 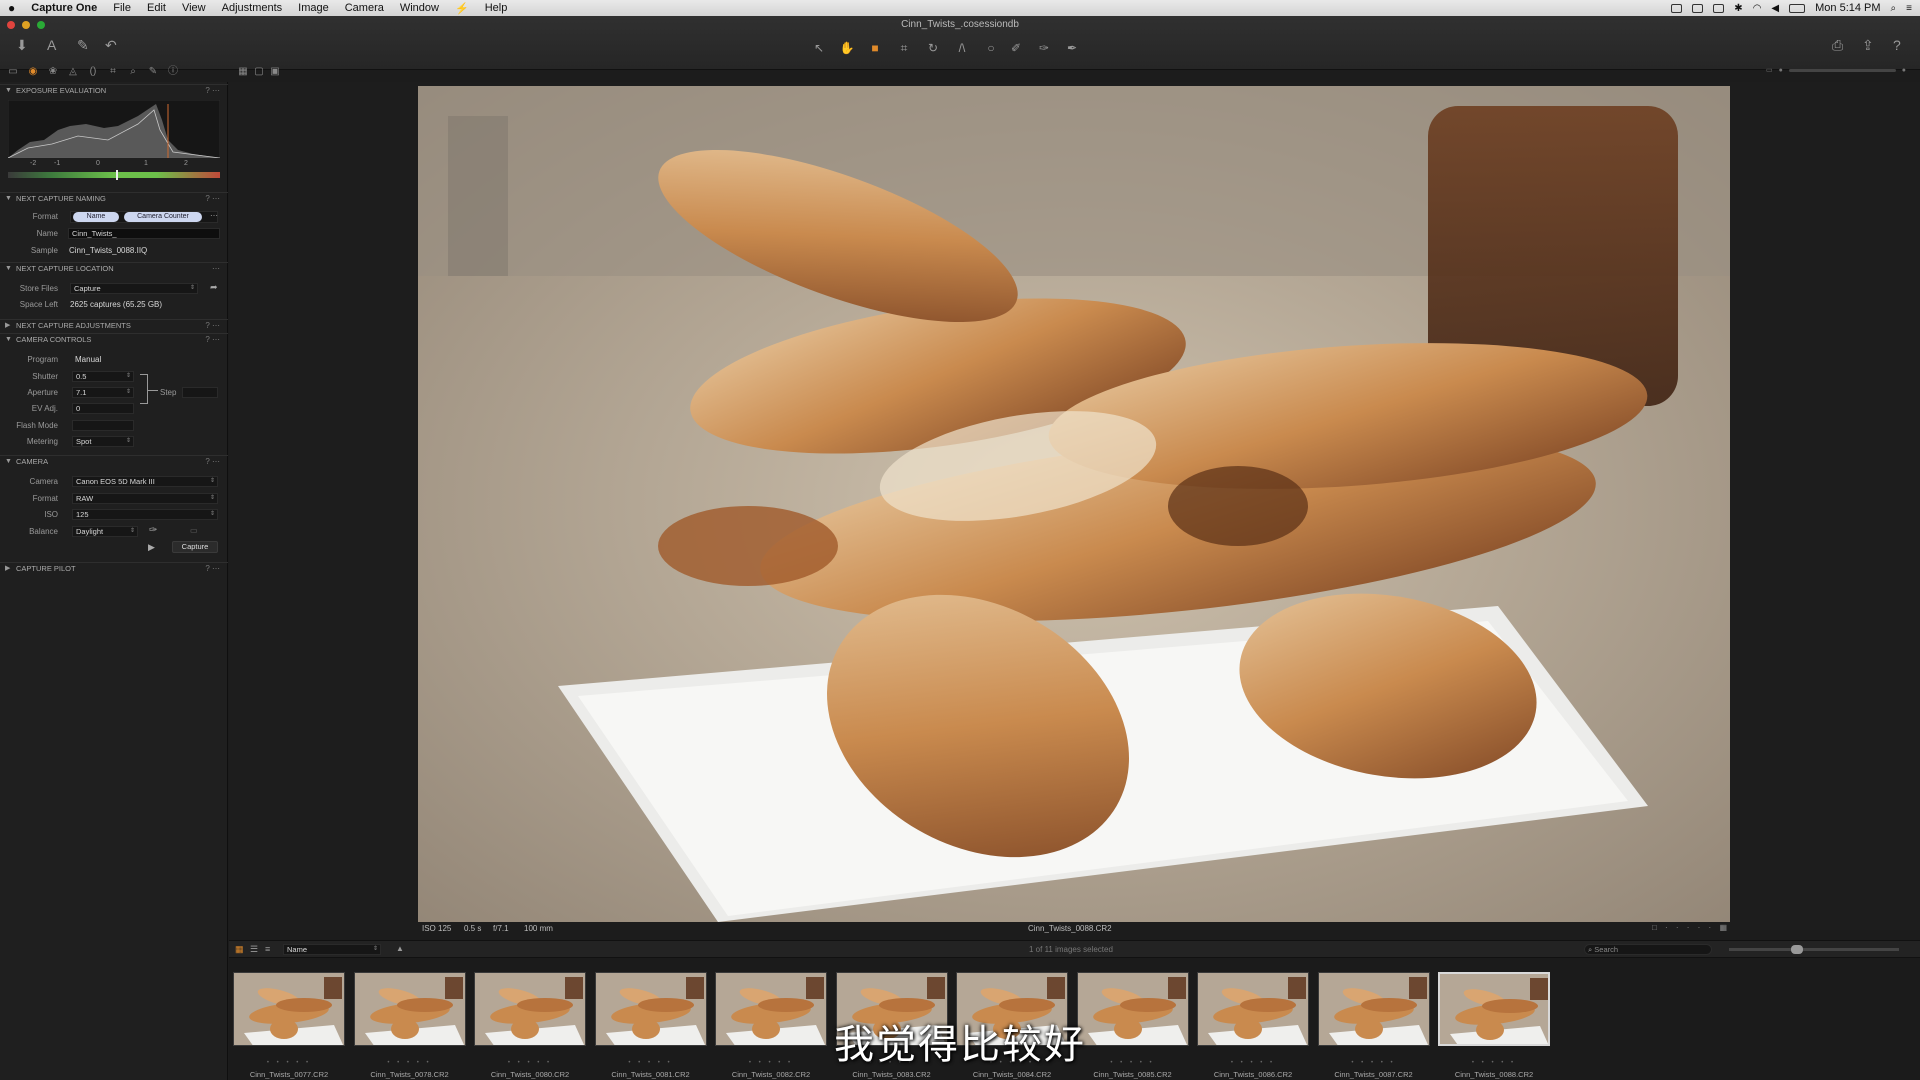 What do you see at coordinates (144, 233) in the screenshot?
I see `name-input: Cinn_Twists_` at bounding box center [144, 233].